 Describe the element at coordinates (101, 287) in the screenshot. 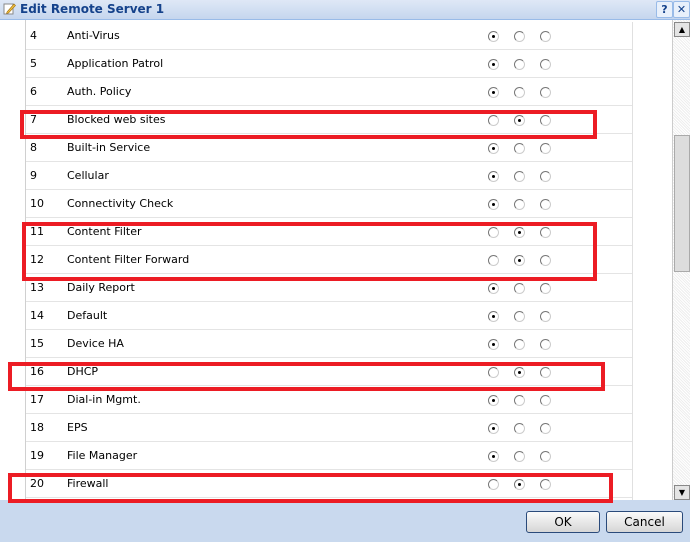

I see `row-name: Daily Report` at that location.